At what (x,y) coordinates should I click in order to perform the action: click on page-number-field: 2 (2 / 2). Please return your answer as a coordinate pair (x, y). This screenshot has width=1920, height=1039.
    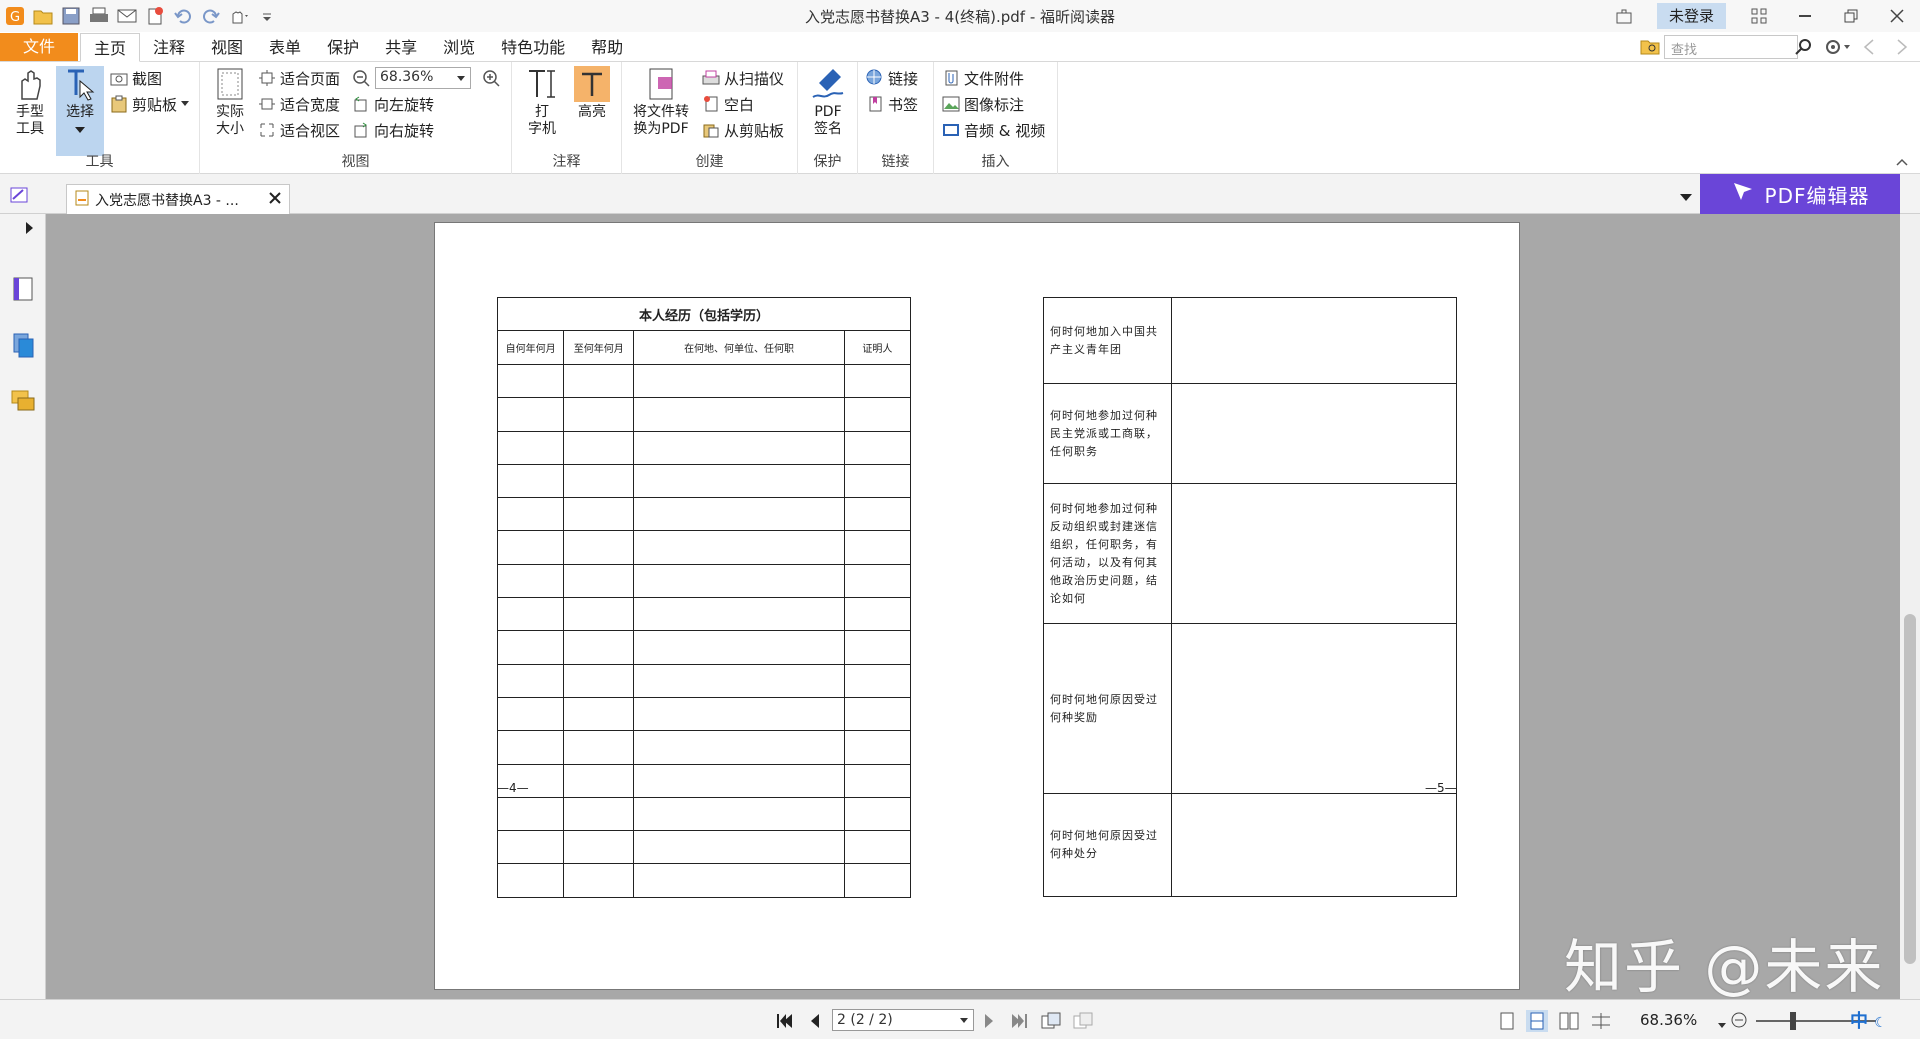
    Looking at the image, I should click on (903, 1020).